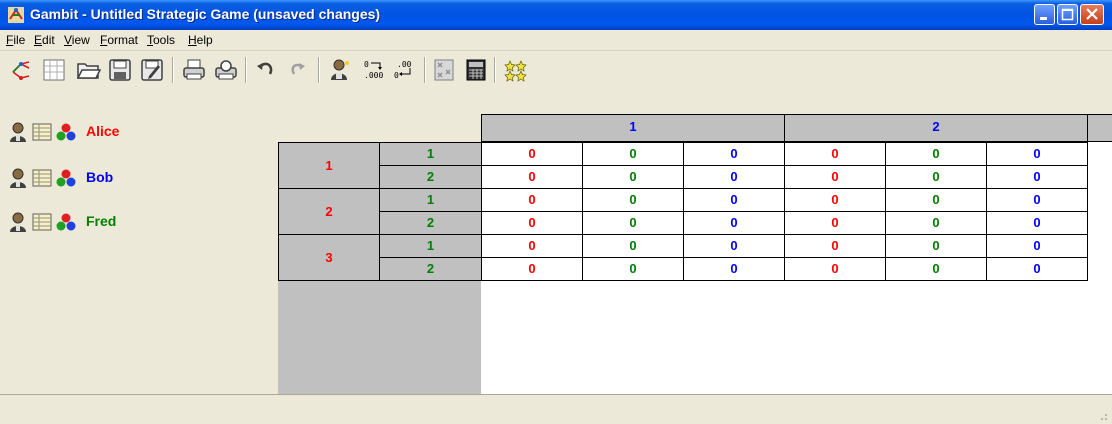  I want to click on add-player-button, so click(340, 70).